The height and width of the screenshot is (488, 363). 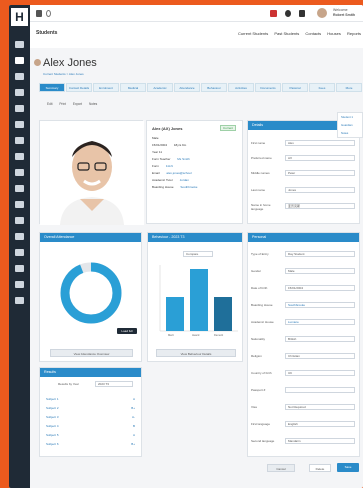 I want to click on staff-icon, so click(x=19, y=76).